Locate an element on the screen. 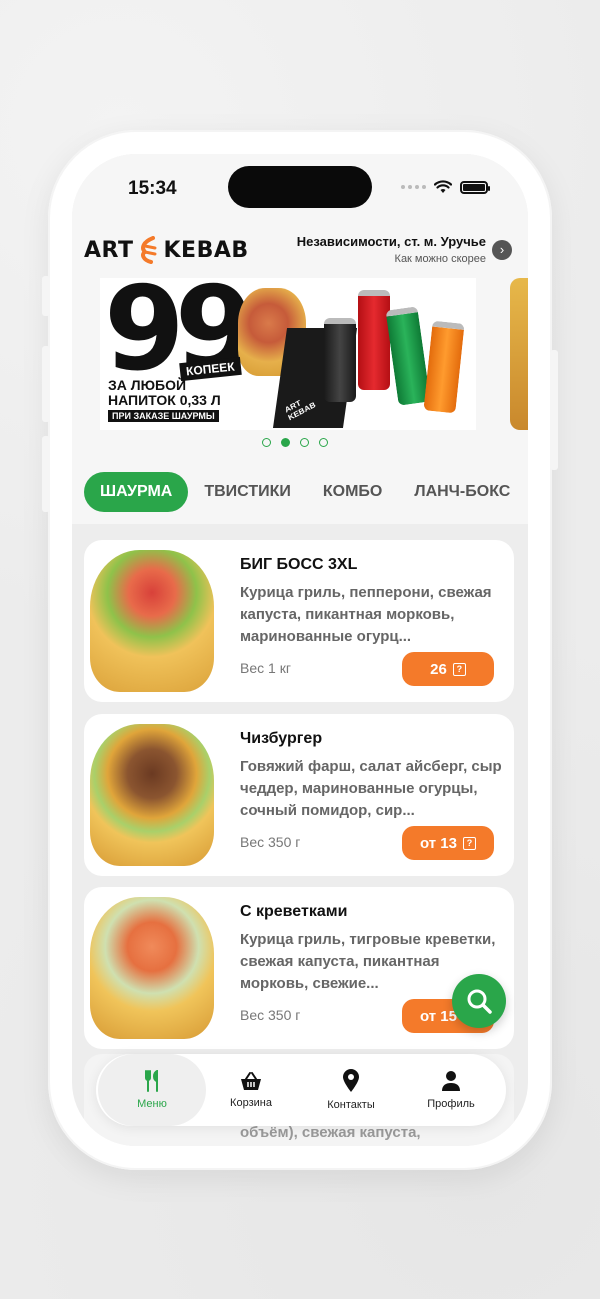 The height and width of the screenshot is (1299, 600). mute-switch is located at coordinates (46, 296).